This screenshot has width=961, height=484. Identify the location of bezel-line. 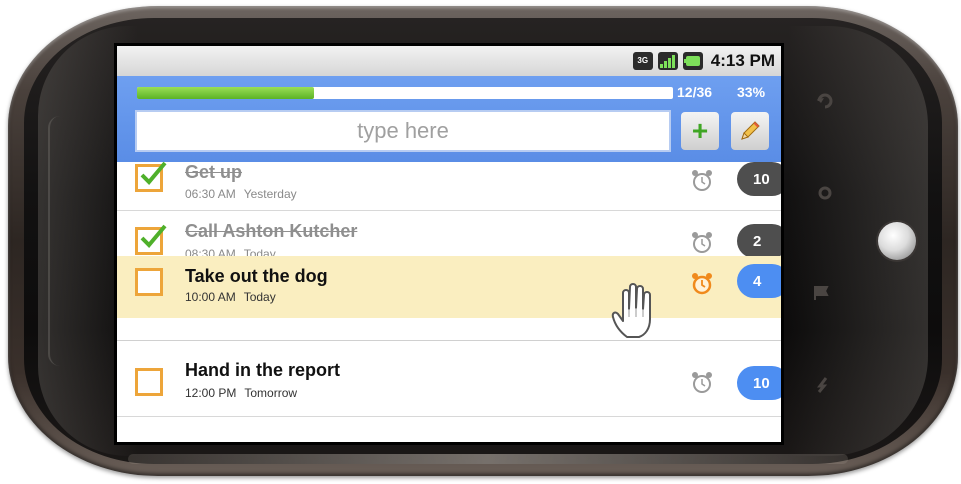
(54, 241).